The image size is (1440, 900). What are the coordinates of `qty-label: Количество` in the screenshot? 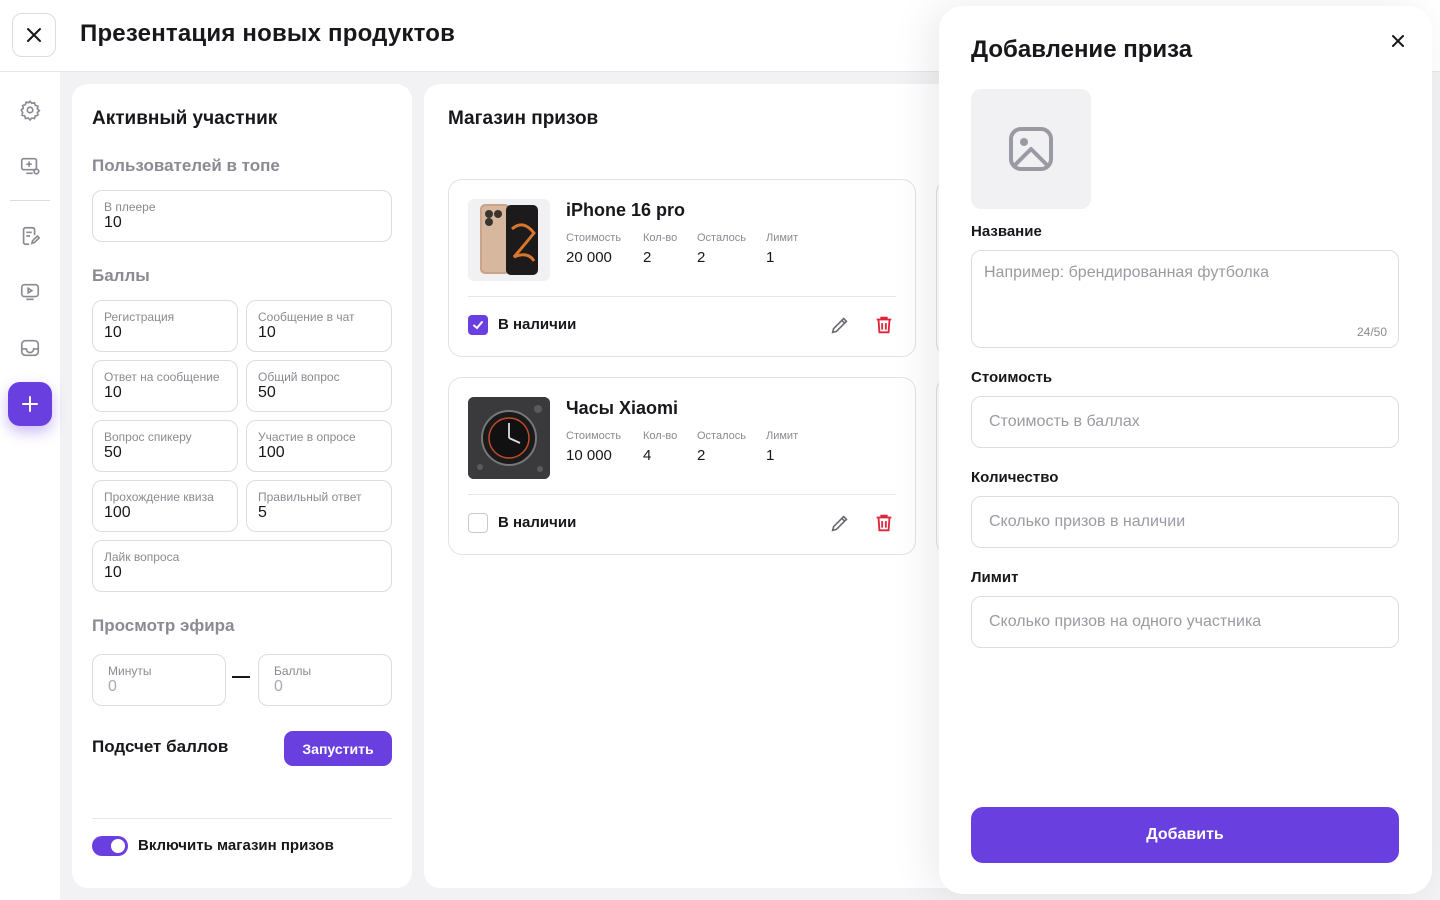 It's located at (1015, 477).